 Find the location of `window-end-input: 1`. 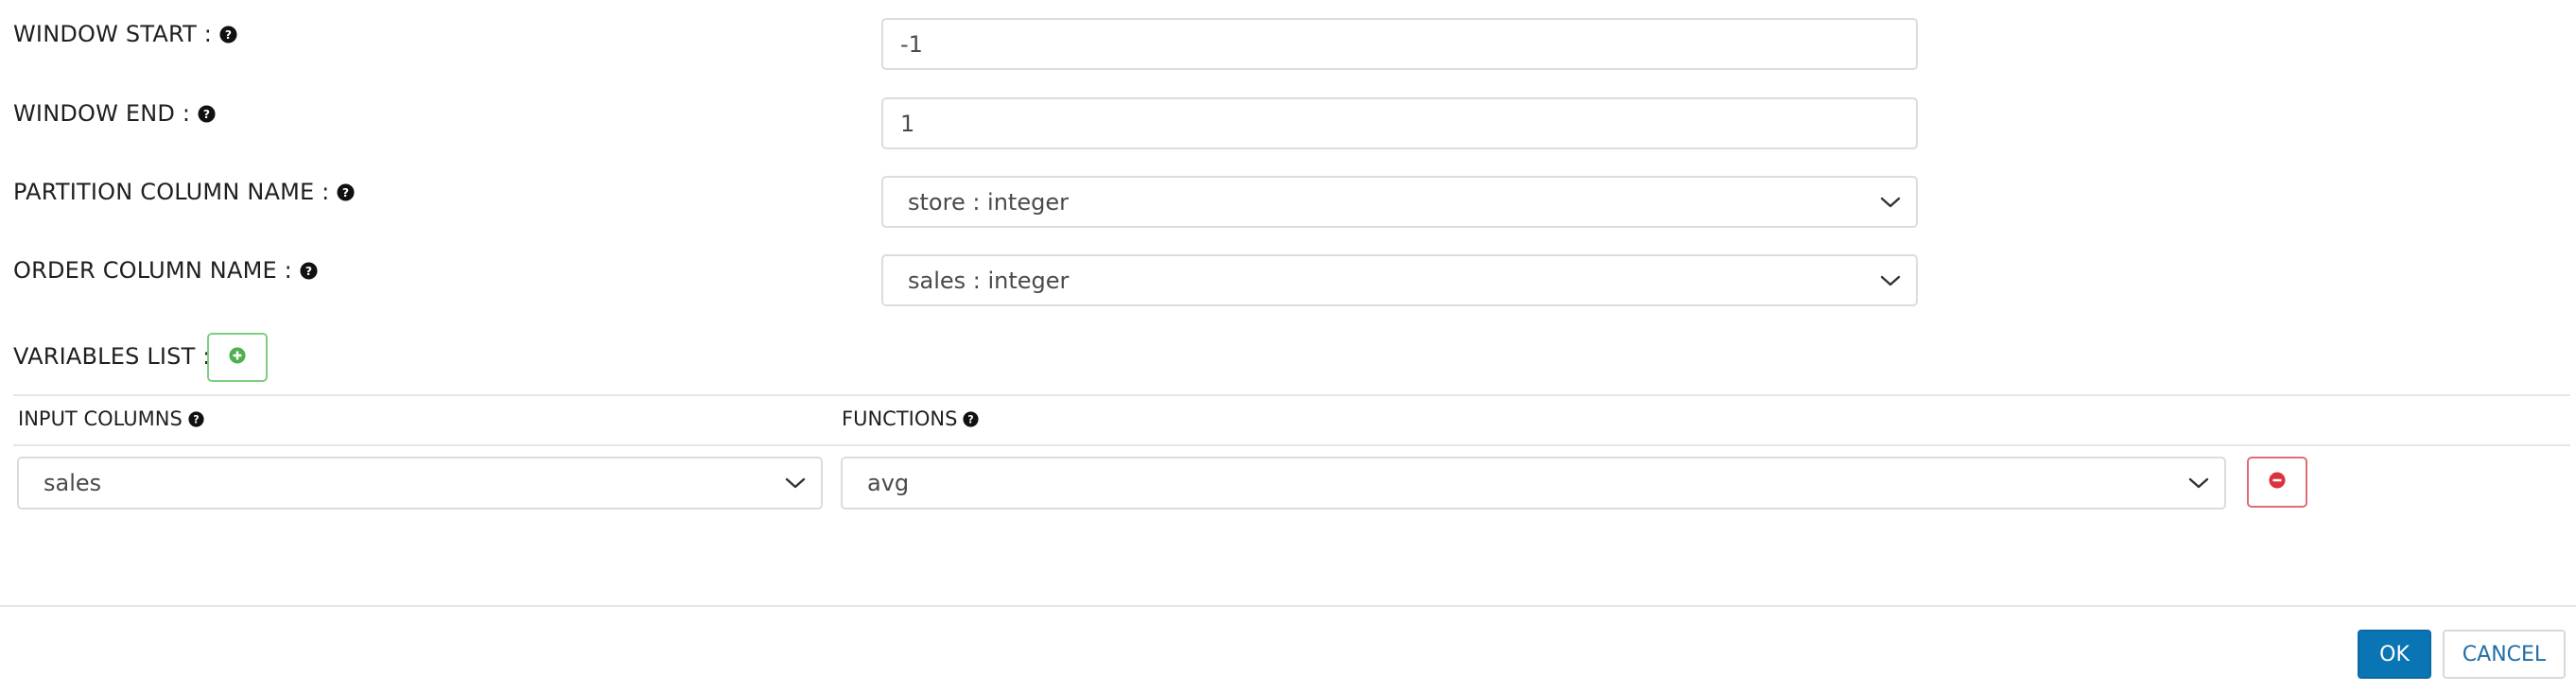

window-end-input: 1 is located at coordinates (1399, 123).